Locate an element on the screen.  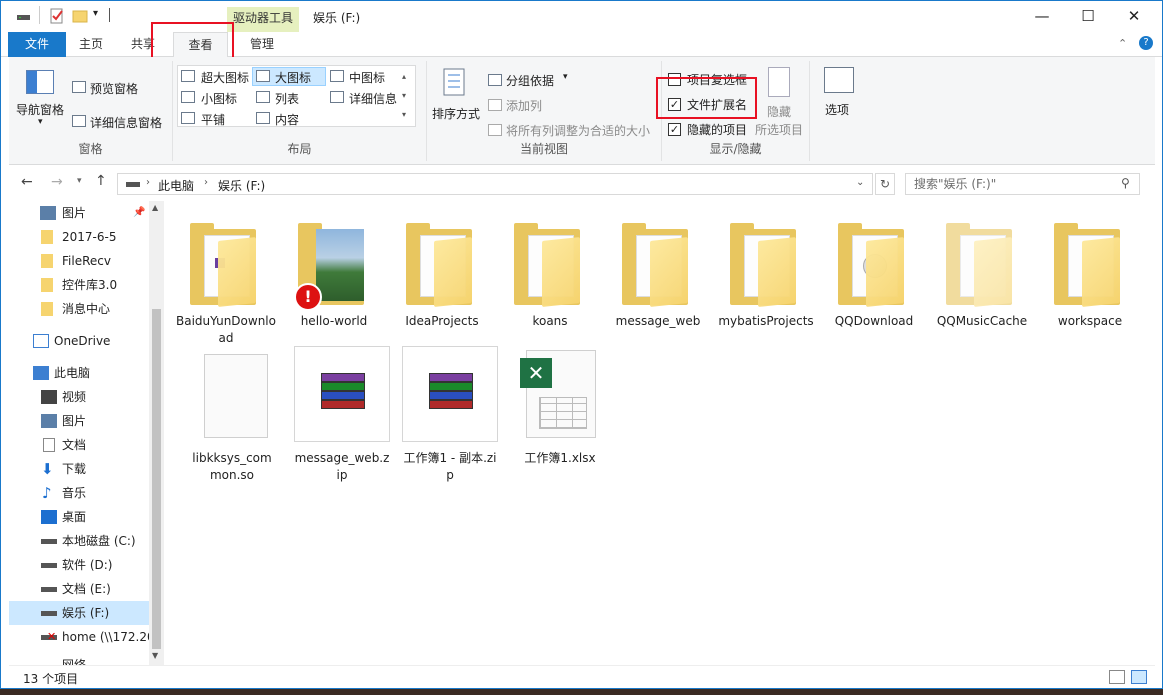
file-item: 工作簿1 - 副本.zip is located at coordinates (452, 416).